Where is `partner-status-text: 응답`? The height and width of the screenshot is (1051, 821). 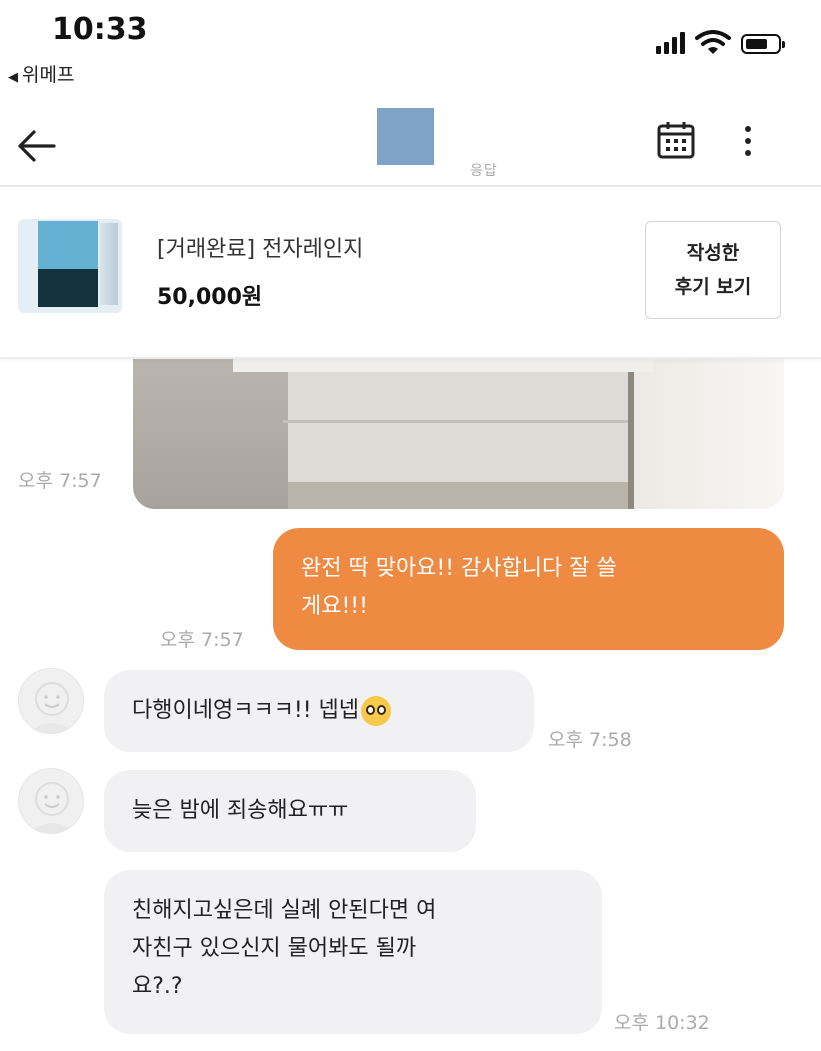
partner-status-text: 응답 is located at coordinates (484, 171).